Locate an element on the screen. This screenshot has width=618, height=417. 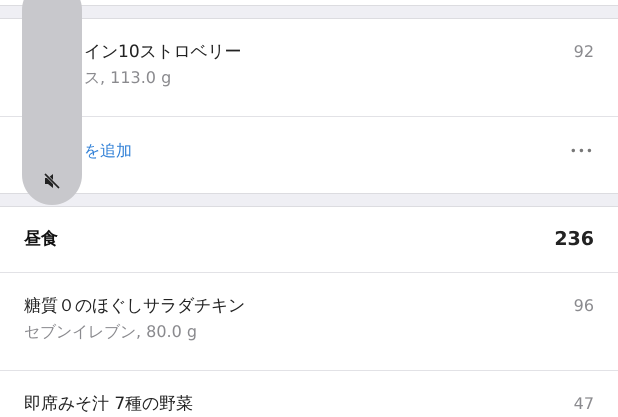
food-name: 糖質０のほぐしサラダチキン is located at coordinates (134, 306).